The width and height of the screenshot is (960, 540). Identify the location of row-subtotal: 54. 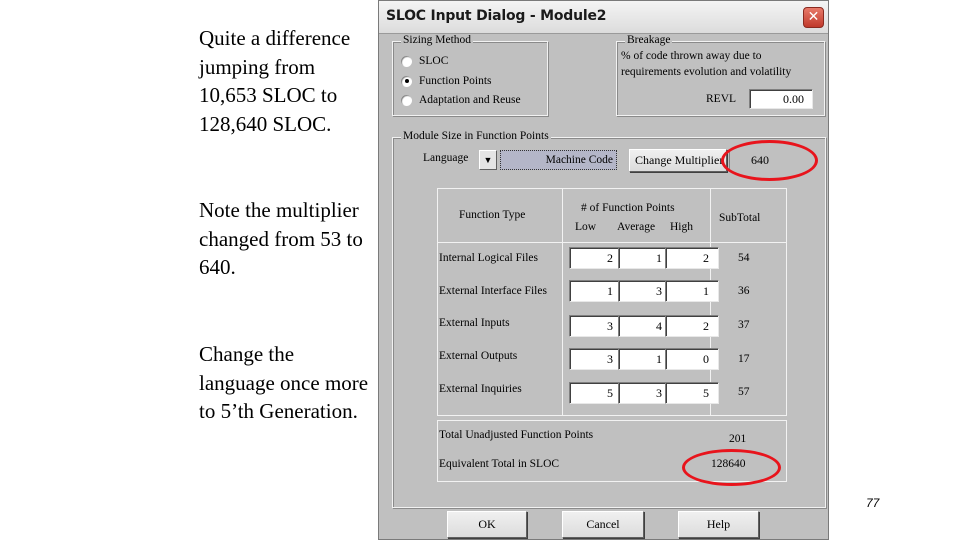
(744, 258).